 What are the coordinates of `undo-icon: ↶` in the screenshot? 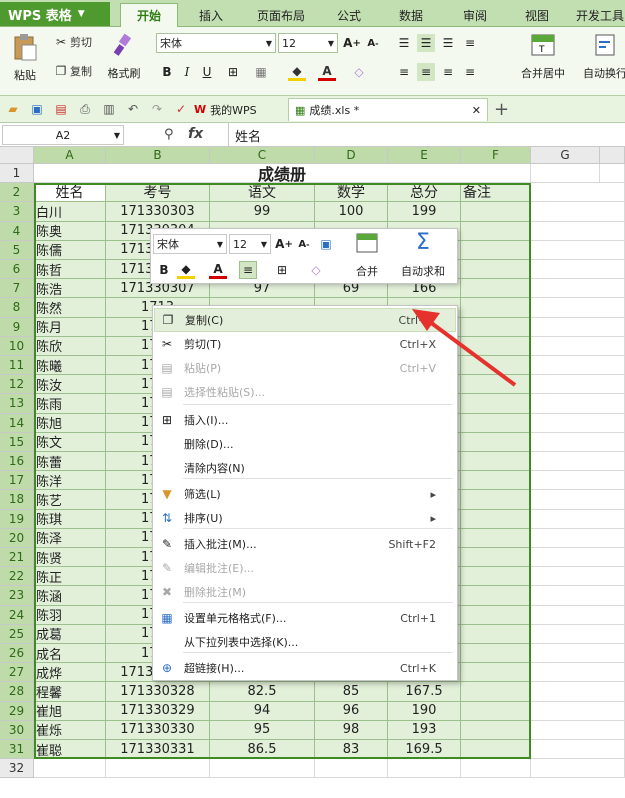 It's located at (133, 109).